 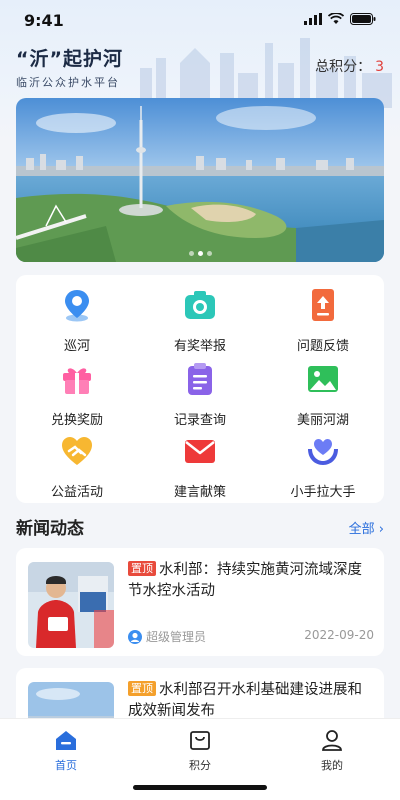 I want to click on user-icon, so click(x=332, y=740).